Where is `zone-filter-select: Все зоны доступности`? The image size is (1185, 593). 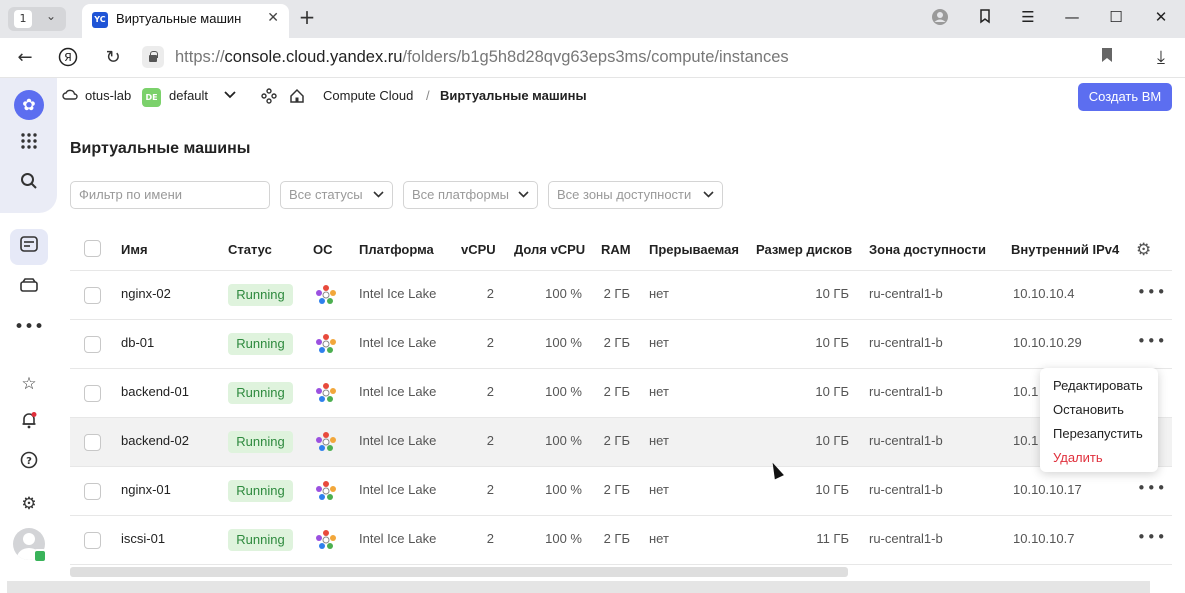
zone-filter-select: Все зоны доступности is located at coordinates (635, 195).